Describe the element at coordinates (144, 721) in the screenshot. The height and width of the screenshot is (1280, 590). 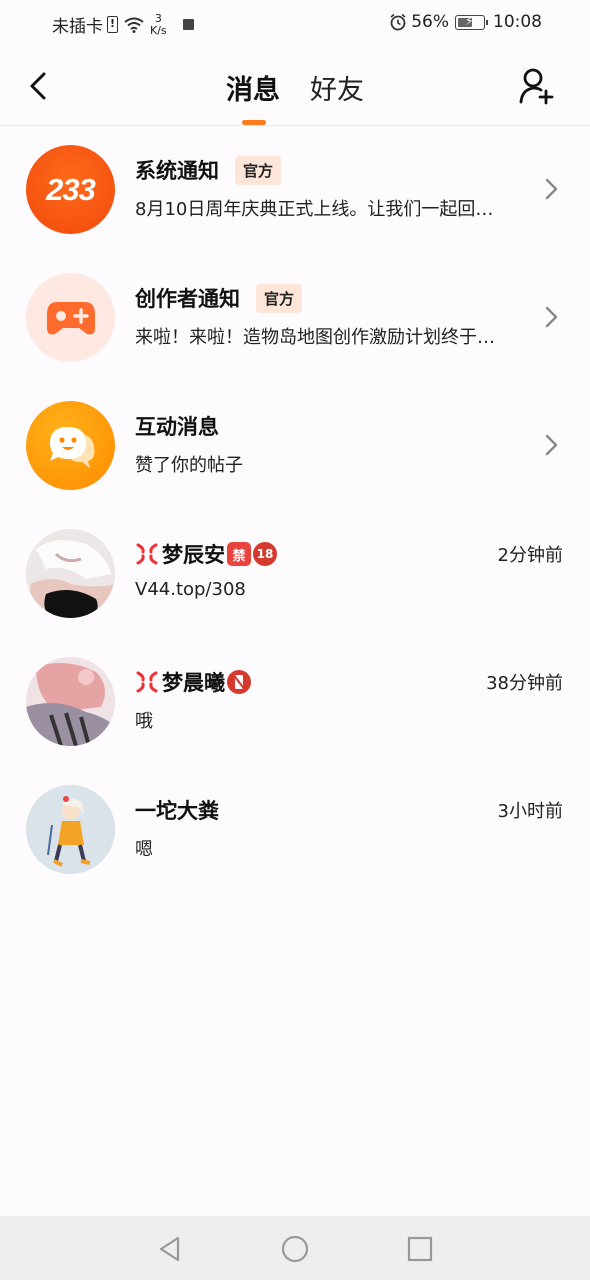
I see `item-preview: 哦` at that location.